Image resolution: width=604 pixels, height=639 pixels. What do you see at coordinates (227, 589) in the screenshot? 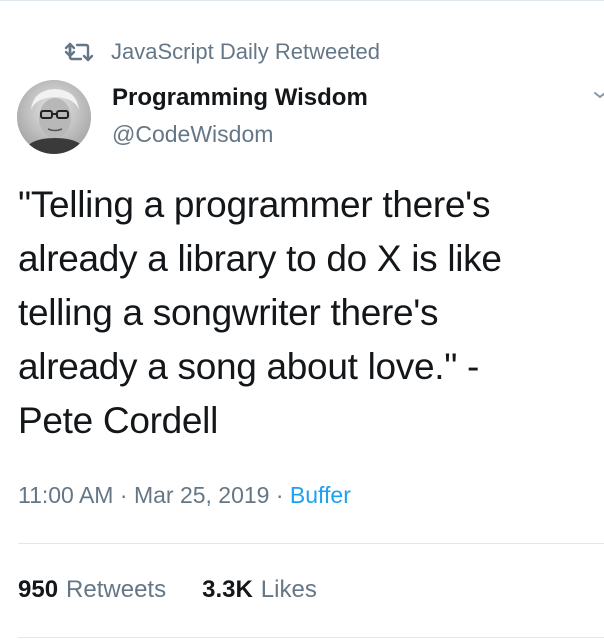
I see `likes-count: 3.3K` at bounding box center [227, 589].